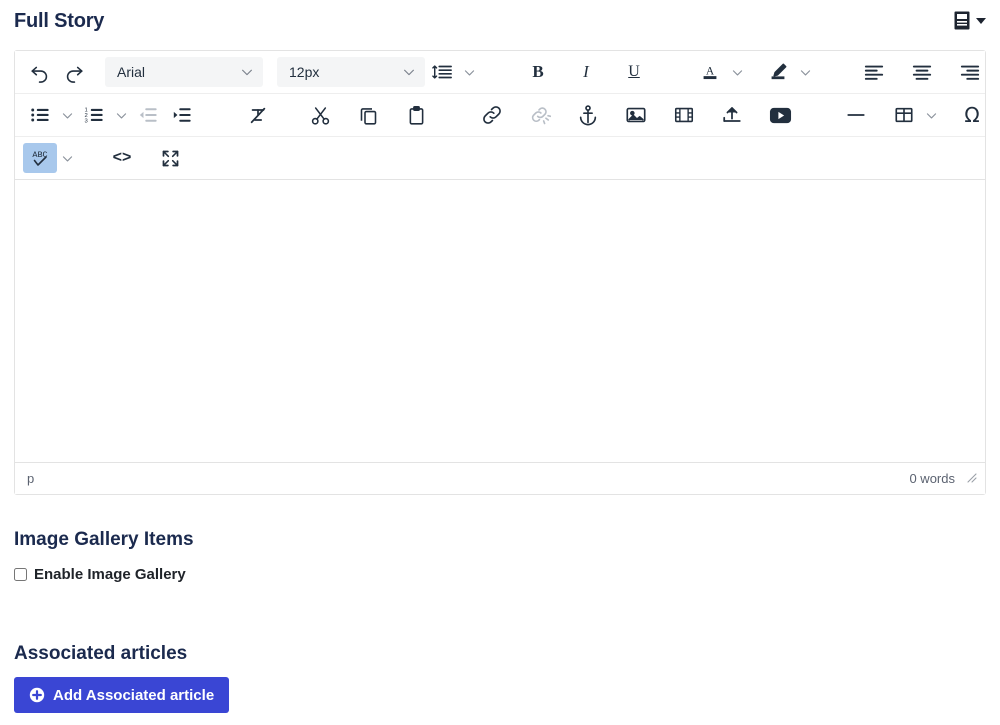  I want to click on special-character-icon: Ω, so click(972, 115).